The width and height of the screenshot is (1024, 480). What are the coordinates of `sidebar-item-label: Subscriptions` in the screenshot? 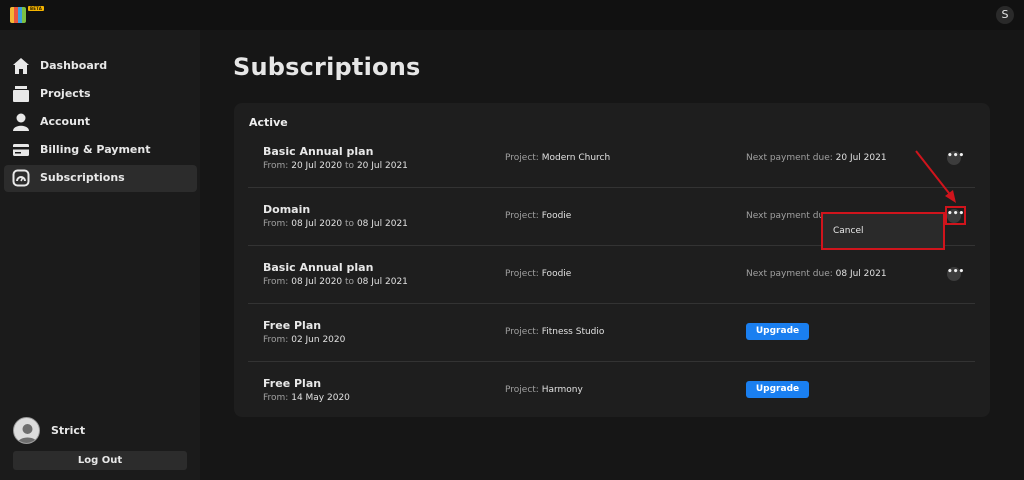 It's located at (82, 177).